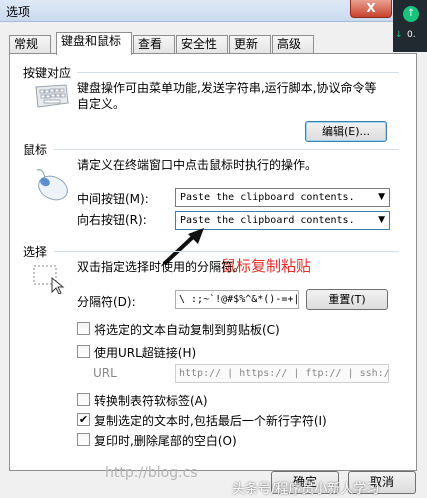 This screenshot has width=427, height=498. I want to click on check-icon: ✔, so click(83, 419).